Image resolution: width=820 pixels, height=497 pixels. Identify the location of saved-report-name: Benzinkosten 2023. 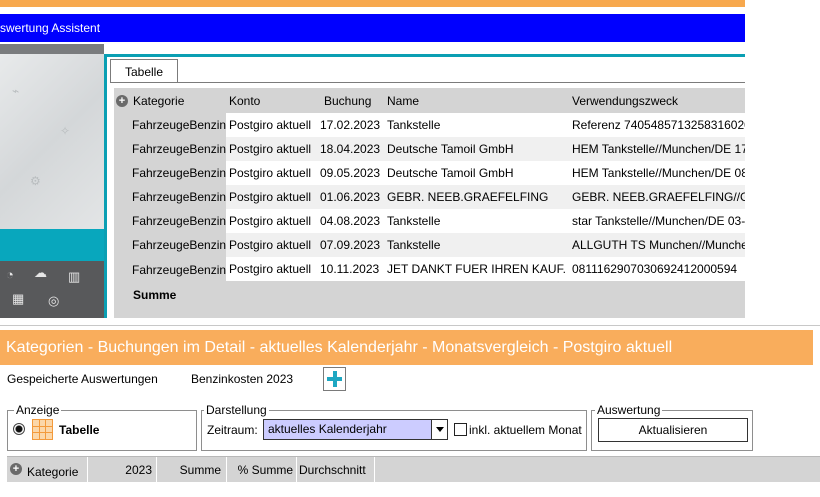
(242, 379).